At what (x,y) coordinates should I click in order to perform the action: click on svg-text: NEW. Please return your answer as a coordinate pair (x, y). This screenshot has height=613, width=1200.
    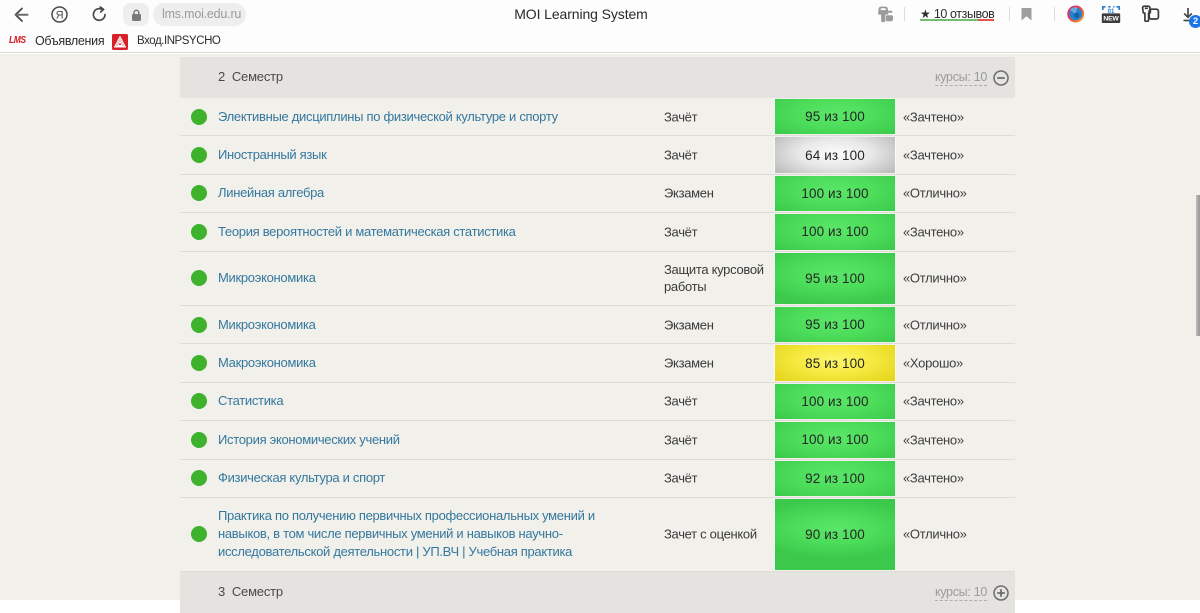
    Looking at the image, I should click on (1111, 19).